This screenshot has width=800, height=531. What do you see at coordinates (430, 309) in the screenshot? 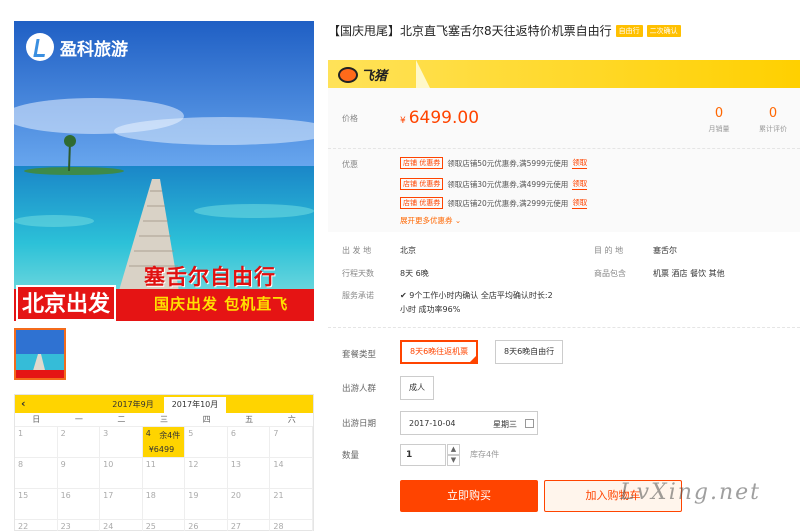
I see `service-line-2: 小时 成功率96%` at bounding box center [430, 309].